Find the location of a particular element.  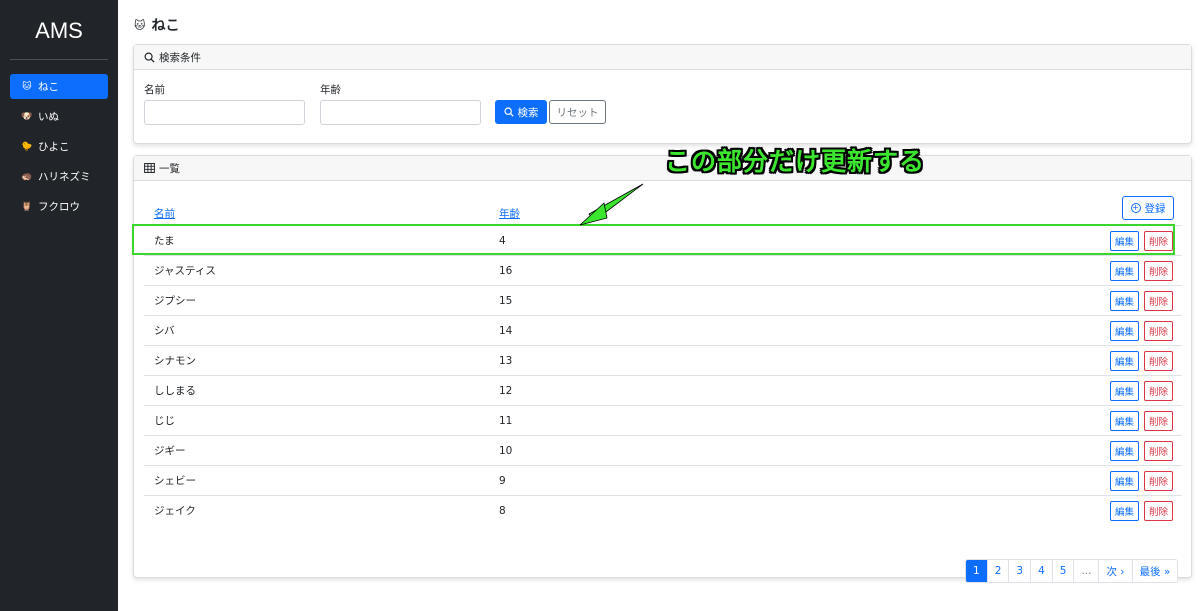

table-row: シナモン 13 編集 削除 is located at coordinates (663, 360).